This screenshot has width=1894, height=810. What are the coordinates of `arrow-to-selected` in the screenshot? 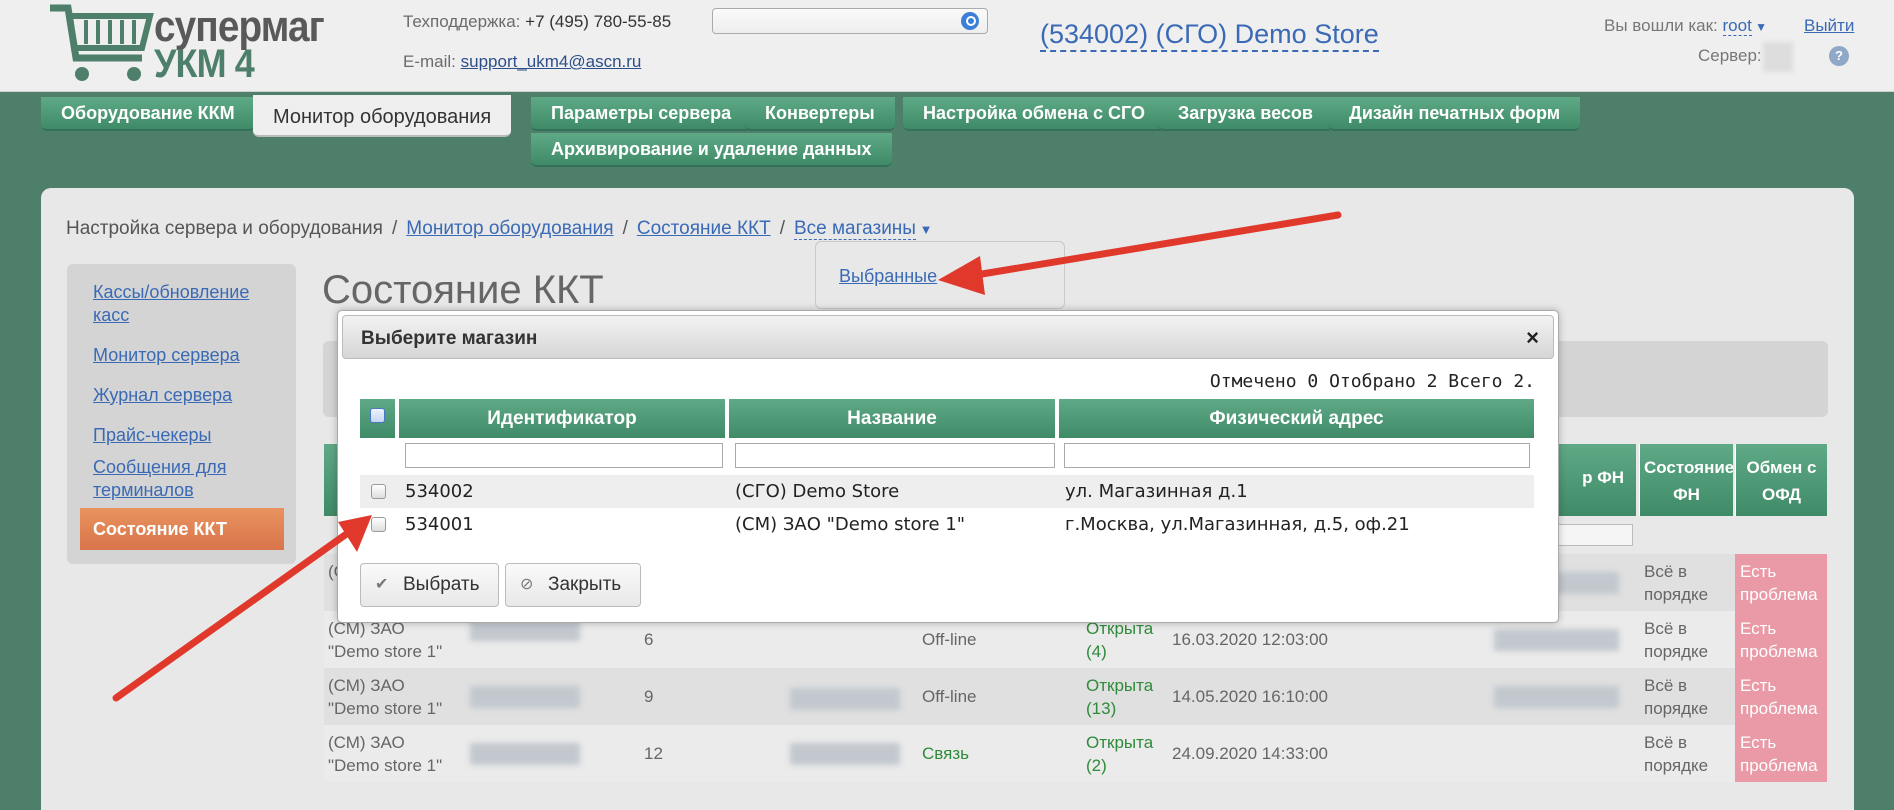 It's located at (1140, 253).